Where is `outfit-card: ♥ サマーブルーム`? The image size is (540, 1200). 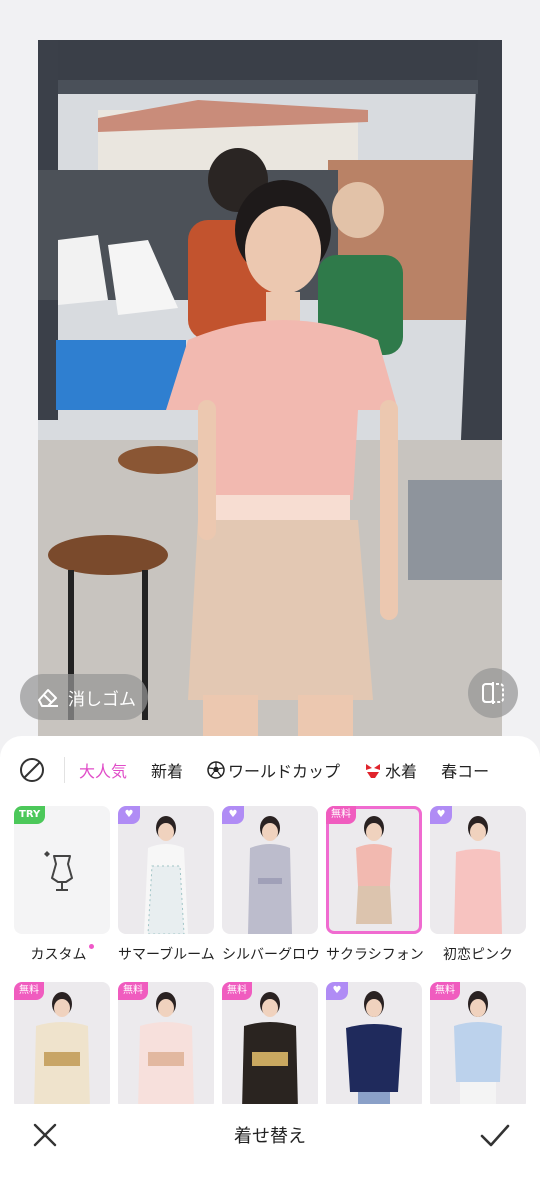 outfit-card: ♥ サマーブルーム is located at coordinates (166, 885).